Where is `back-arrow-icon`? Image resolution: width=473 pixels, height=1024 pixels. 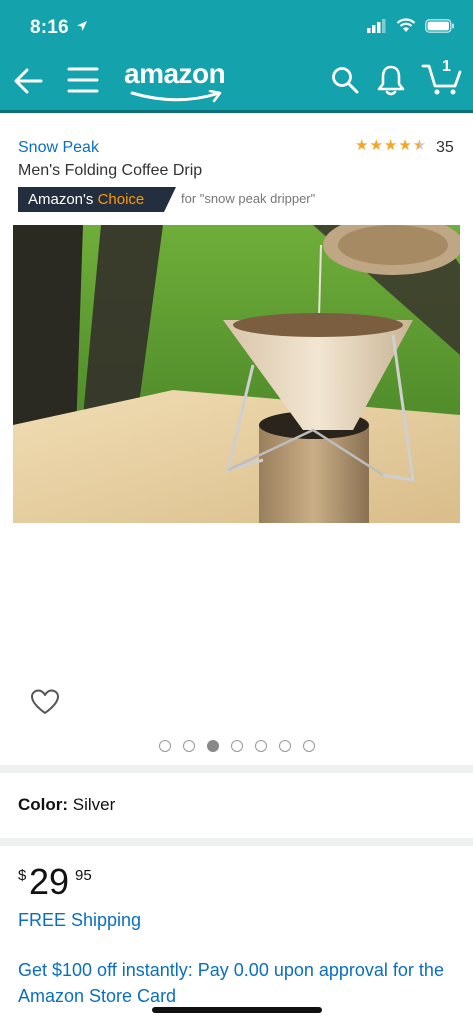
back-arrow-icon is located at coordinates (28, 81).